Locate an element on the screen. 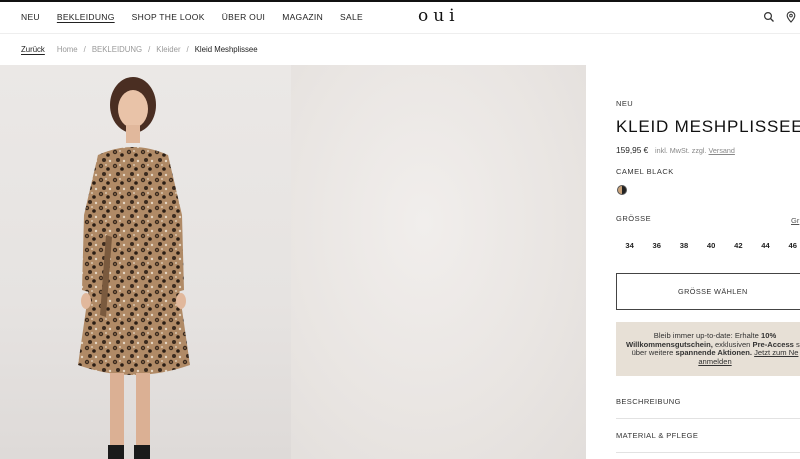 The height and width of the screenshot is (459, 800). newsletter-link-continued: anmelden is located at coordinates (714, 361).